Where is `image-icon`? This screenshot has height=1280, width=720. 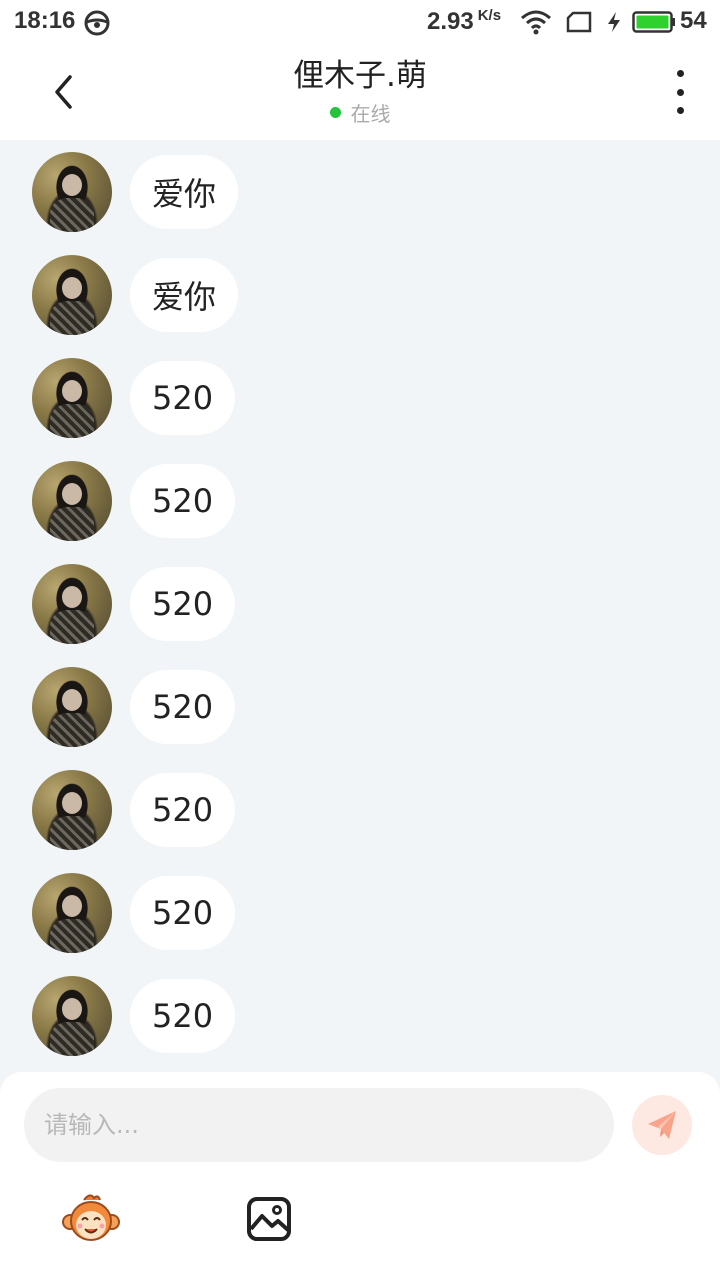 image-icon is located at coordinates (270, 1219).